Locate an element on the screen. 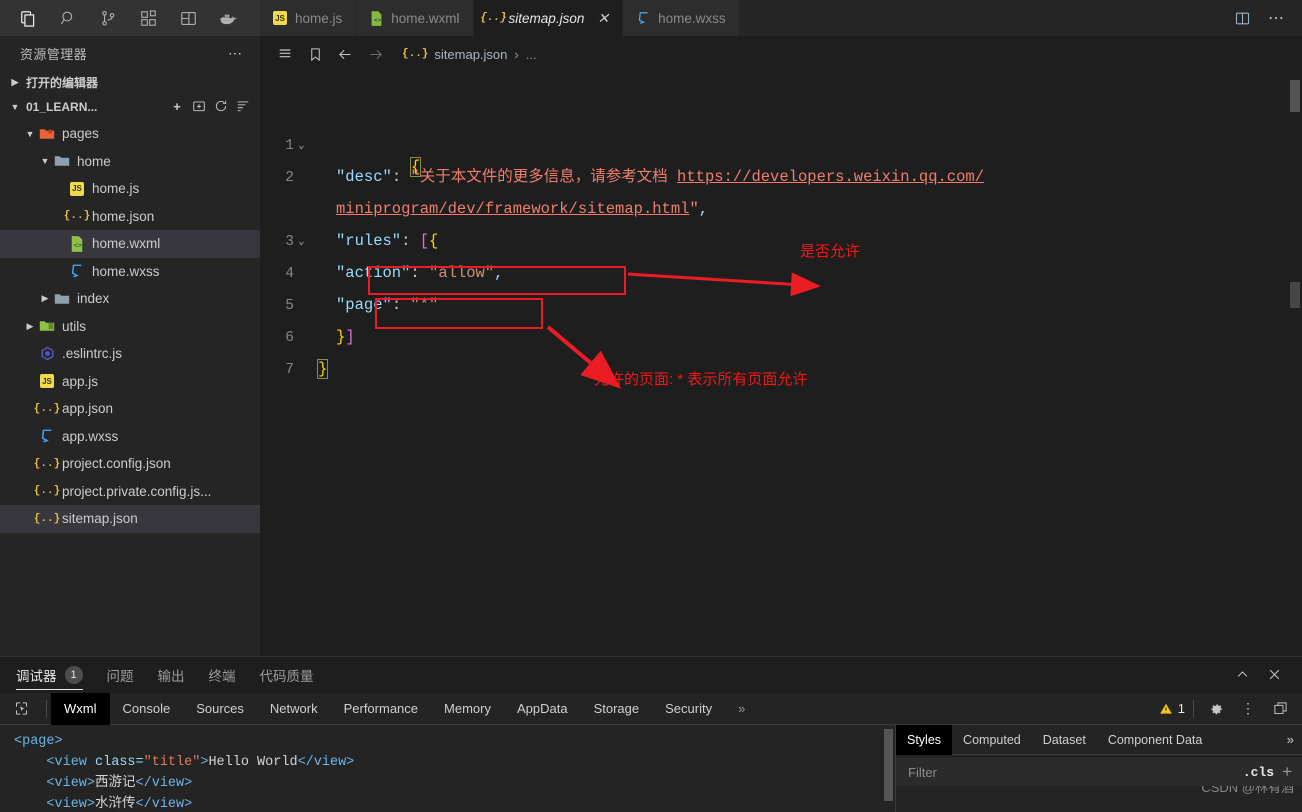 Image resolution: width=1302 pixels, height=812 pixels. tree-item-home-js: JS home.js is located at coordinates (130, 189).